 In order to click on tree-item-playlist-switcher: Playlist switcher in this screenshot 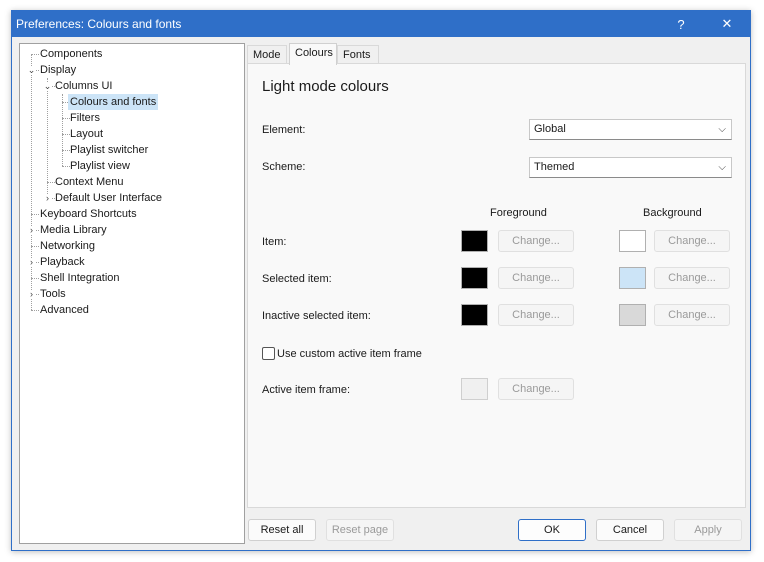, I will do `click(109, 150)`.